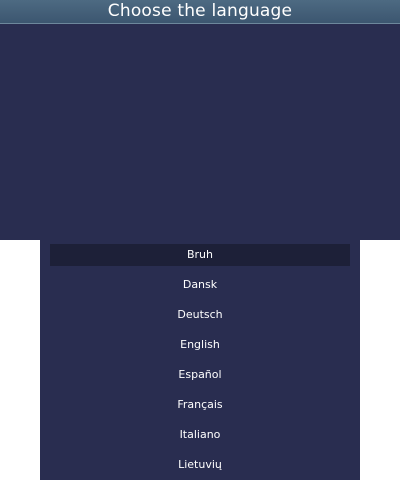 The width and height of the screenshot is (400, 480). What do you see at coordinates (200, 375) in the screenshot?
I see `language-item-espanol: Español` at bounding box center [200, 375].